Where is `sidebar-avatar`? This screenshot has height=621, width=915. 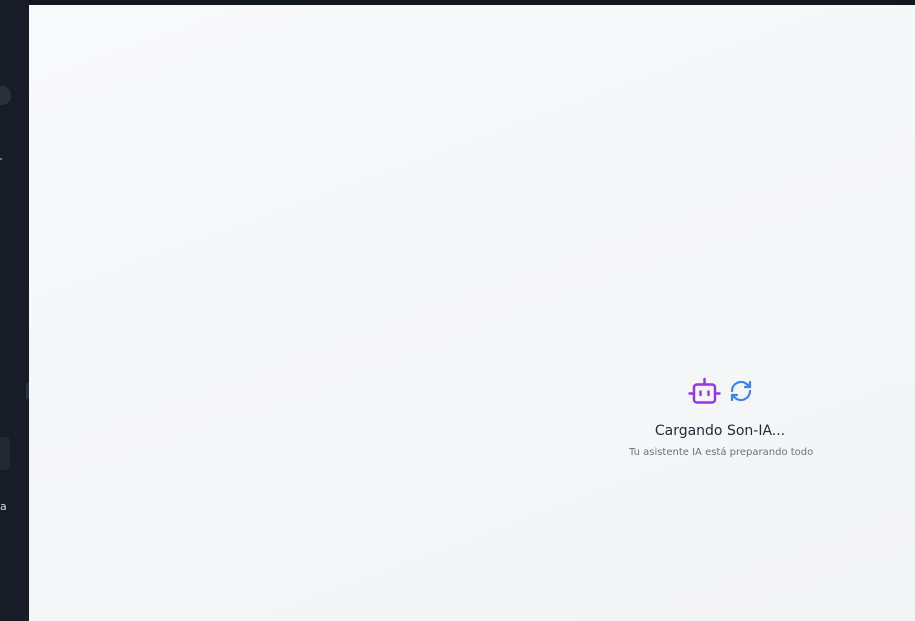 sidebar-avatar is located at coordinates (5, 95).